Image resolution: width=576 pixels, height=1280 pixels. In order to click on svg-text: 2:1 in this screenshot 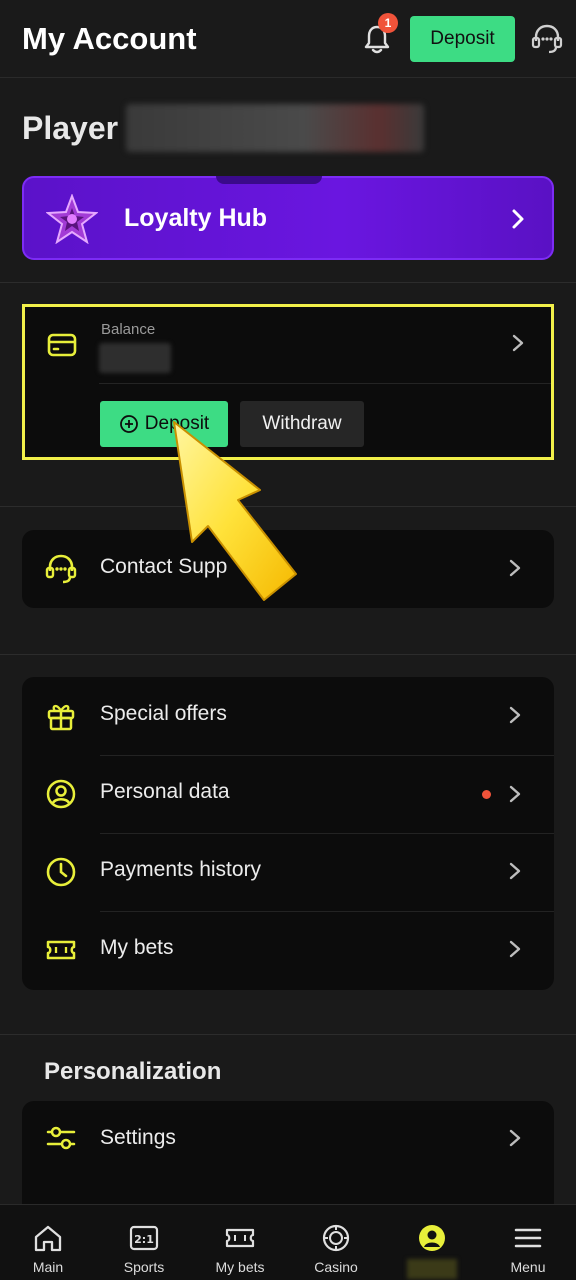, I will do `click(144, 1239)`.